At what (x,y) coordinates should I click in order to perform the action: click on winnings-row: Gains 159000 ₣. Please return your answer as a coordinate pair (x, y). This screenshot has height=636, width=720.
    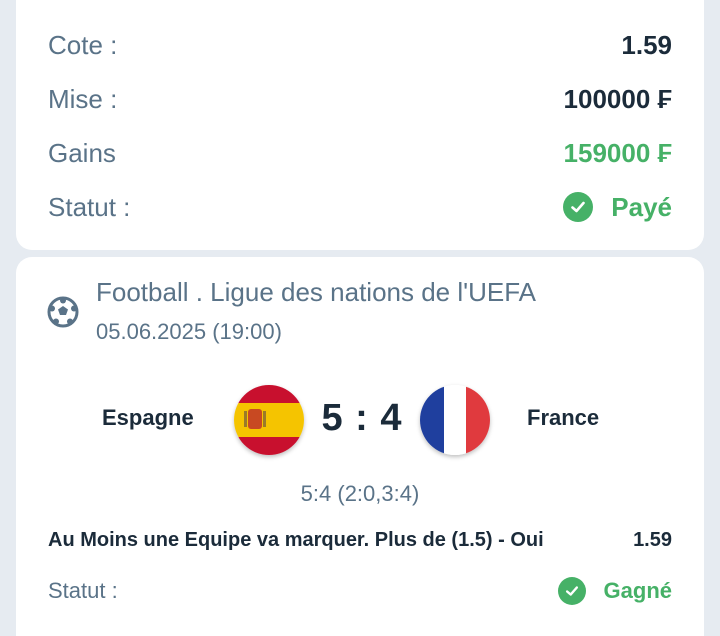
    Looking at the image, I should click on (360, 153).